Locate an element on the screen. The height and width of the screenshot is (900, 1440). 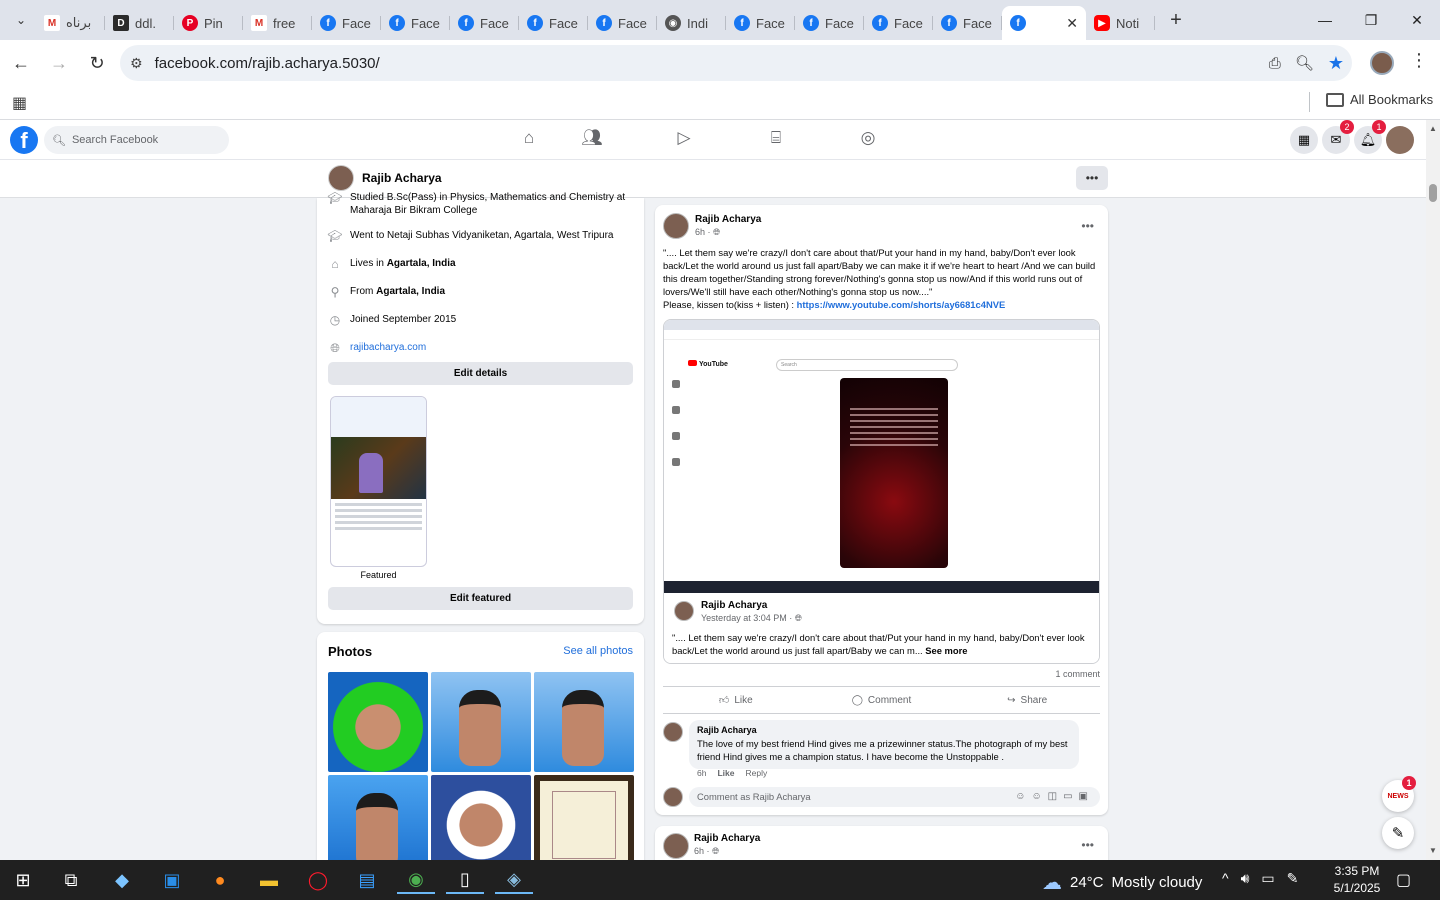
file-explorer-icon: ▬ is located at coordinates (269, 880).